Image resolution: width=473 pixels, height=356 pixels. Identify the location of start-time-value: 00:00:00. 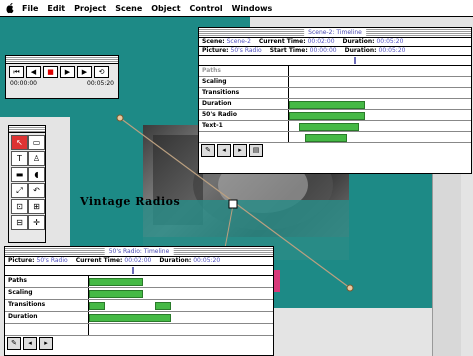
(323, 50).